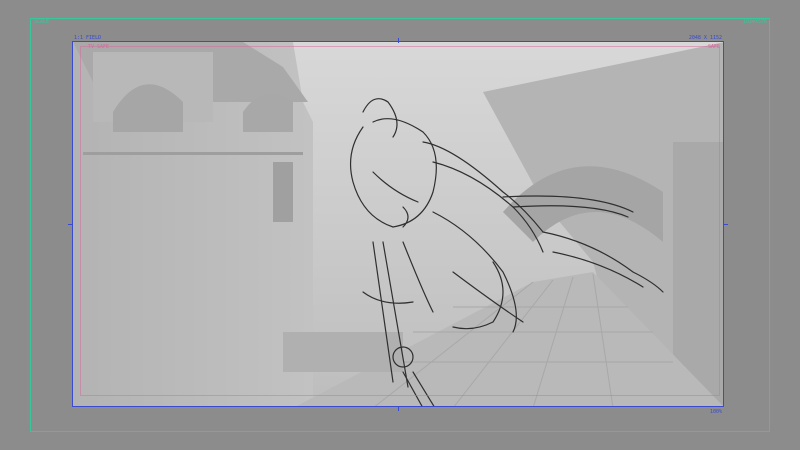  What do you see at coordinates (715, 412) in the screenshot?
I see `zoom-label: 100%` at bounding box center [715, 412].